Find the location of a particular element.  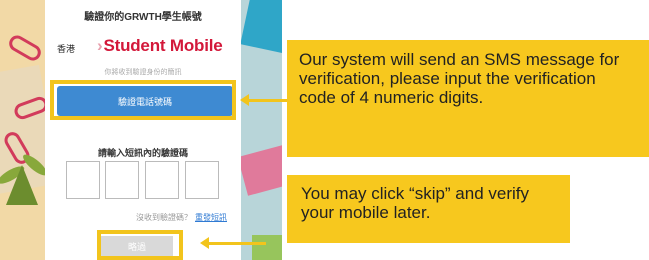

chevron-right-icon: › is located at coordinates (100, 45).